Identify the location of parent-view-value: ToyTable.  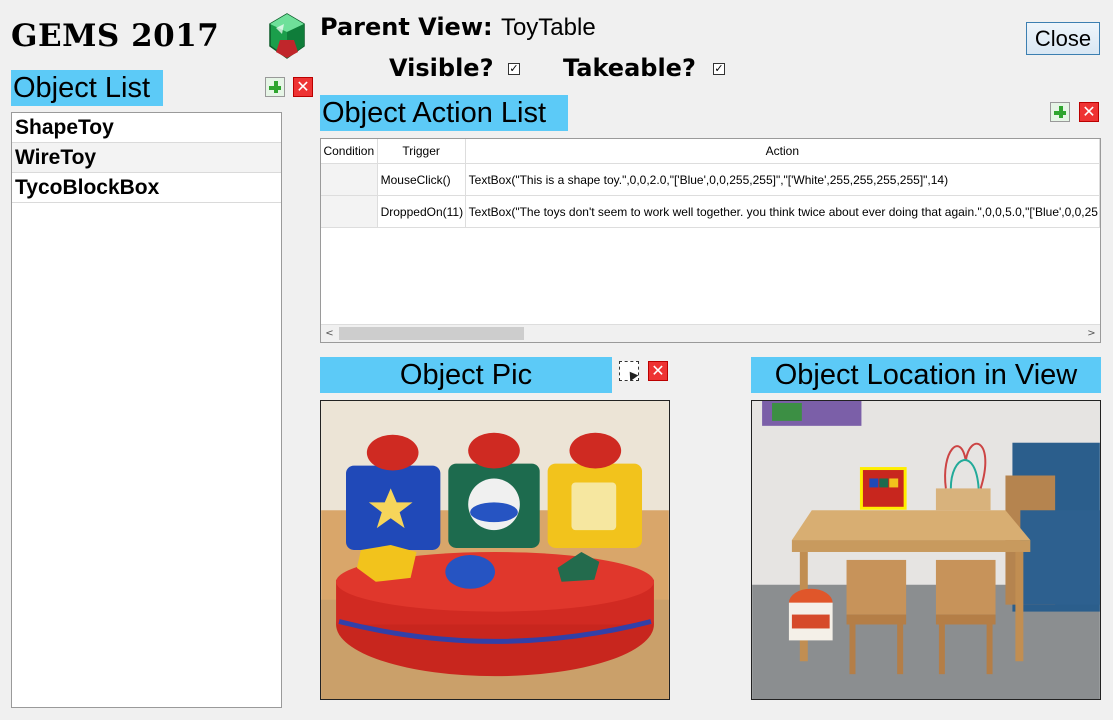
(548, 27).